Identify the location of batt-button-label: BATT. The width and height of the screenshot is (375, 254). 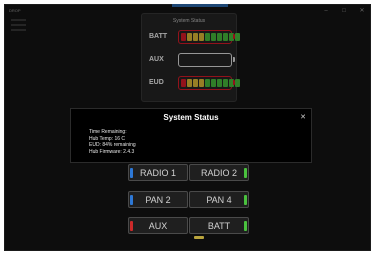
(219, 226).